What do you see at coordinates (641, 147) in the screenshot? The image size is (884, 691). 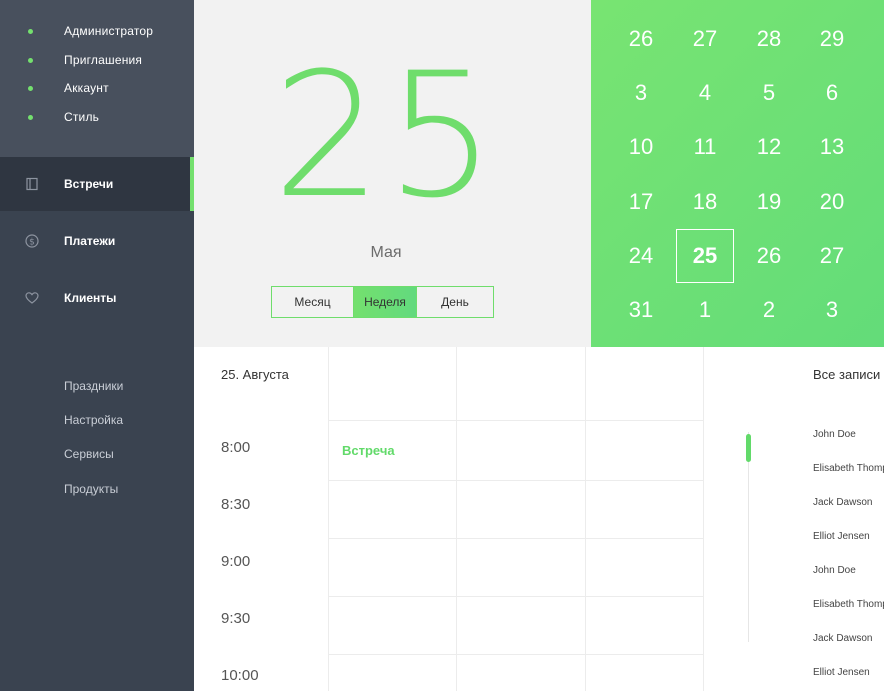 I see `calendar-day: 10` at bounding box center [641, 147].